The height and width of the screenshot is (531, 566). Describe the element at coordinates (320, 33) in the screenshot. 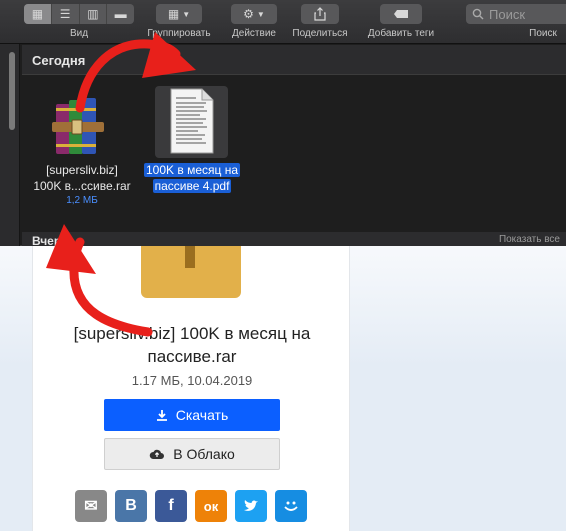

I see `share-label: Поделиться` at that location.